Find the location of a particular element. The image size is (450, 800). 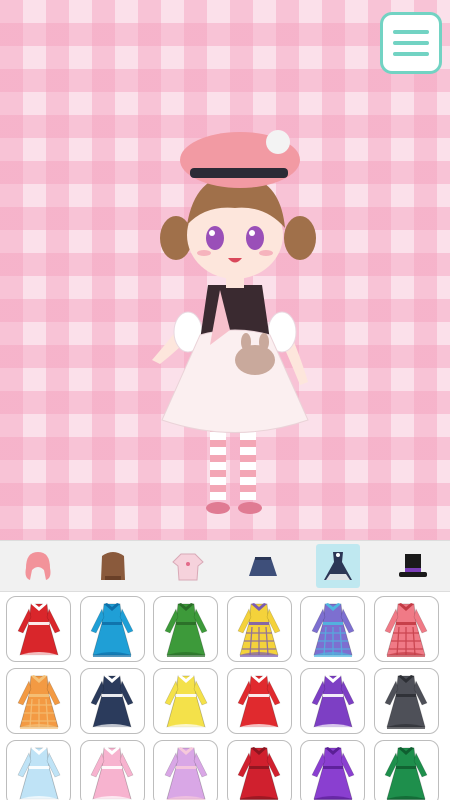

dress-item-green-coat-dress is located at coordinates (186, 629).